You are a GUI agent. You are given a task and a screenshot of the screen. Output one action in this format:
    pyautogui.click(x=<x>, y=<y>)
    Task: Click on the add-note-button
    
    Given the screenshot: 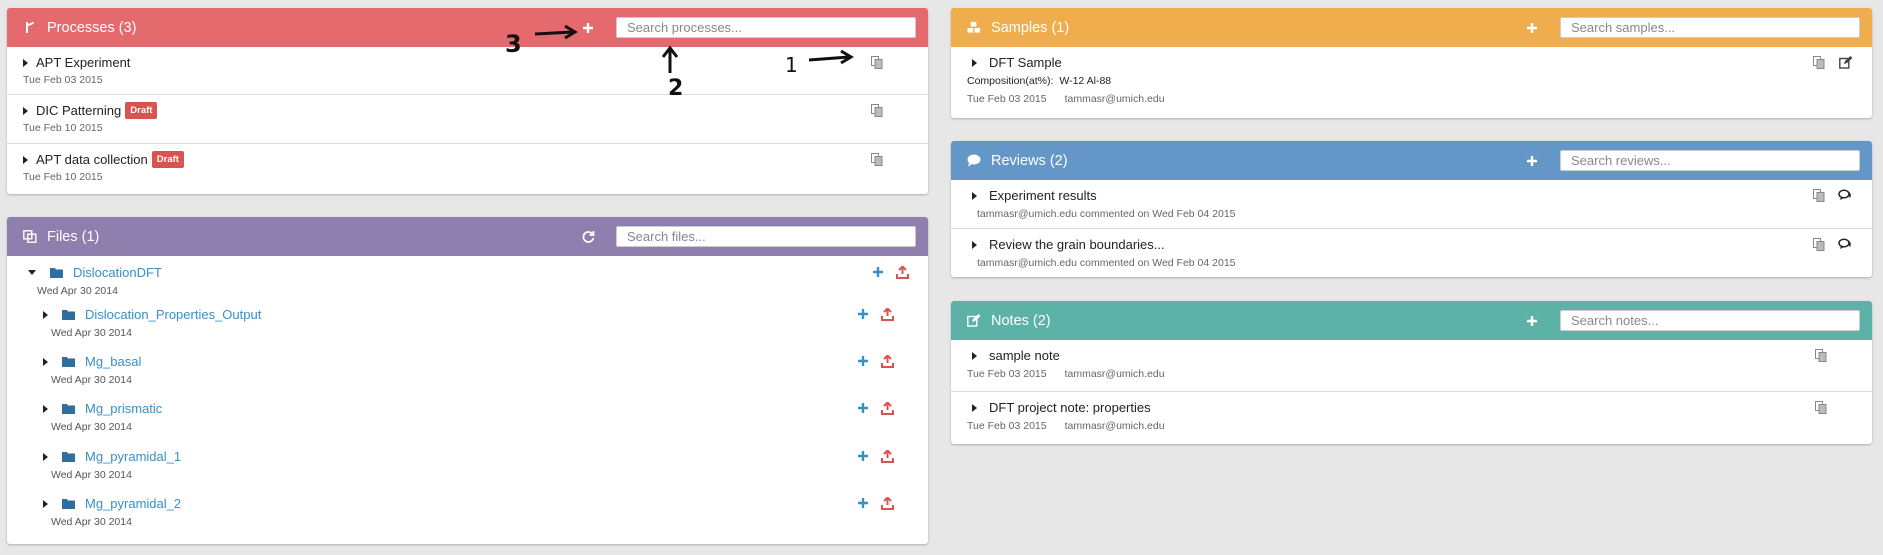 What is the action you would take?
    pyautogui.click(x=1532, y=321)
    